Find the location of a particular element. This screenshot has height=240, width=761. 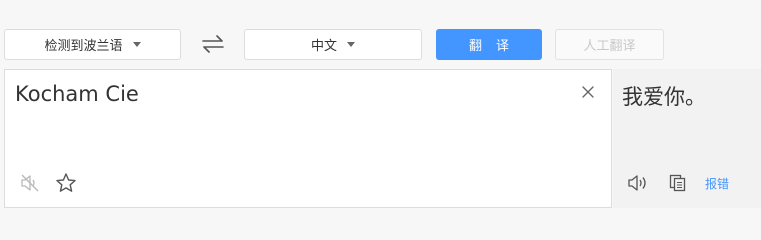

source-speak-button is located at coordinates (30, 183).